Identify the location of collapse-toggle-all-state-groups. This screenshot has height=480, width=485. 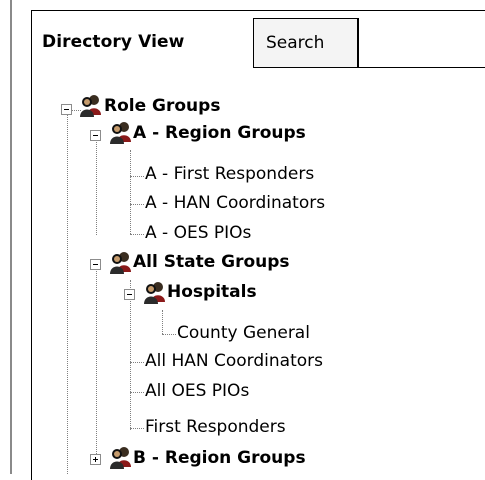
(95, 264).